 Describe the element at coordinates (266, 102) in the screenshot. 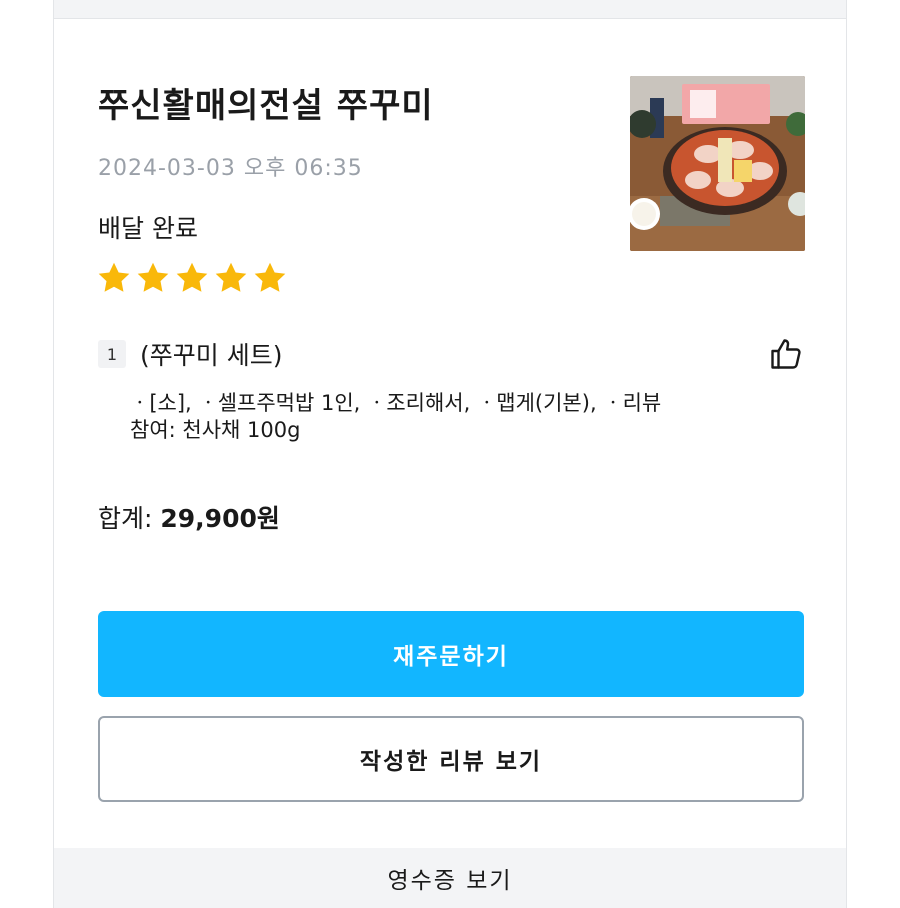

I see `restaurant-name: 쭈신활매의전설 쭈꾸미` at that location.